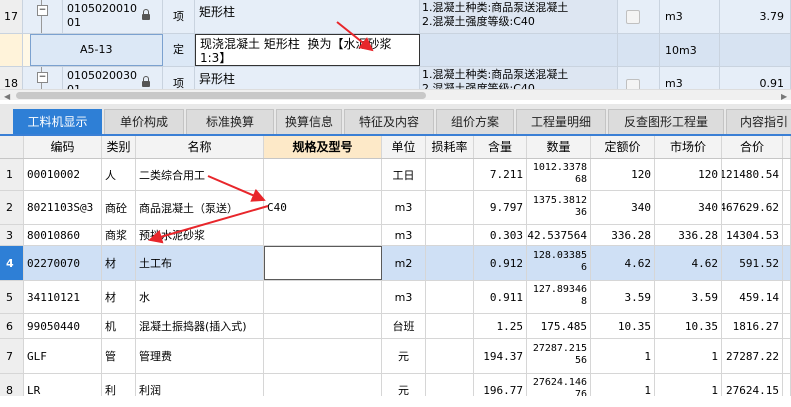 Image resolution: width=791 pixels, height=407 pixels. Describe the element at coordinates (323, 147) in the screenshot. I see `header-spec: 规格及型号` at that location.